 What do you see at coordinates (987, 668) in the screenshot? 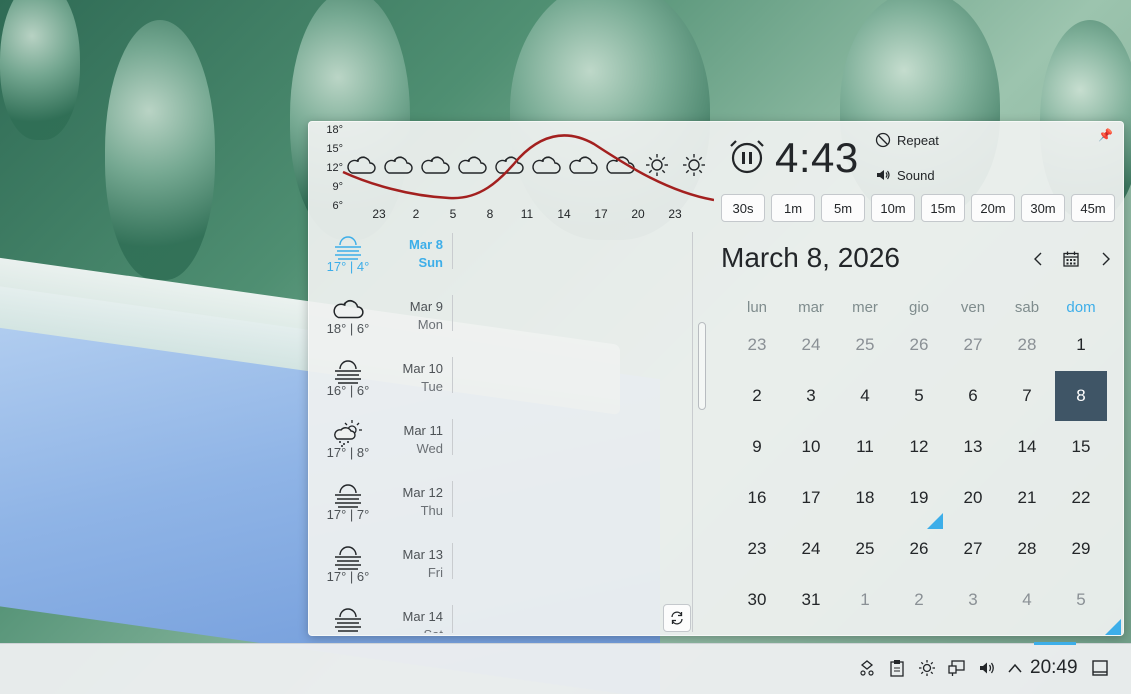
I see `volume-icon` at bounding box center [987, 668].